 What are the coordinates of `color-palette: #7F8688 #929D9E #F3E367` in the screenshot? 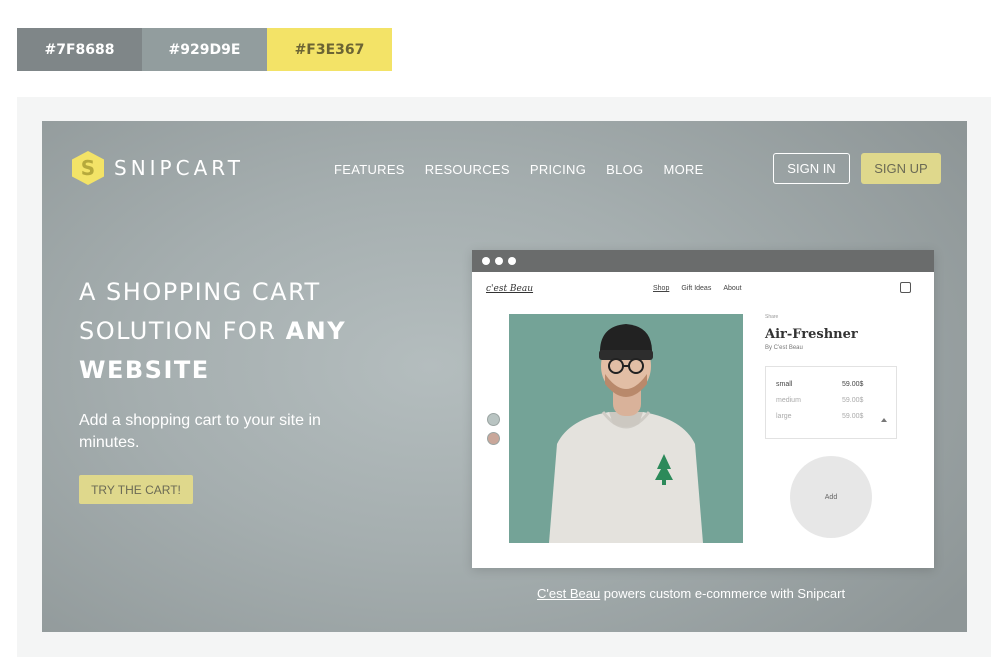 It's located at (204, 49).